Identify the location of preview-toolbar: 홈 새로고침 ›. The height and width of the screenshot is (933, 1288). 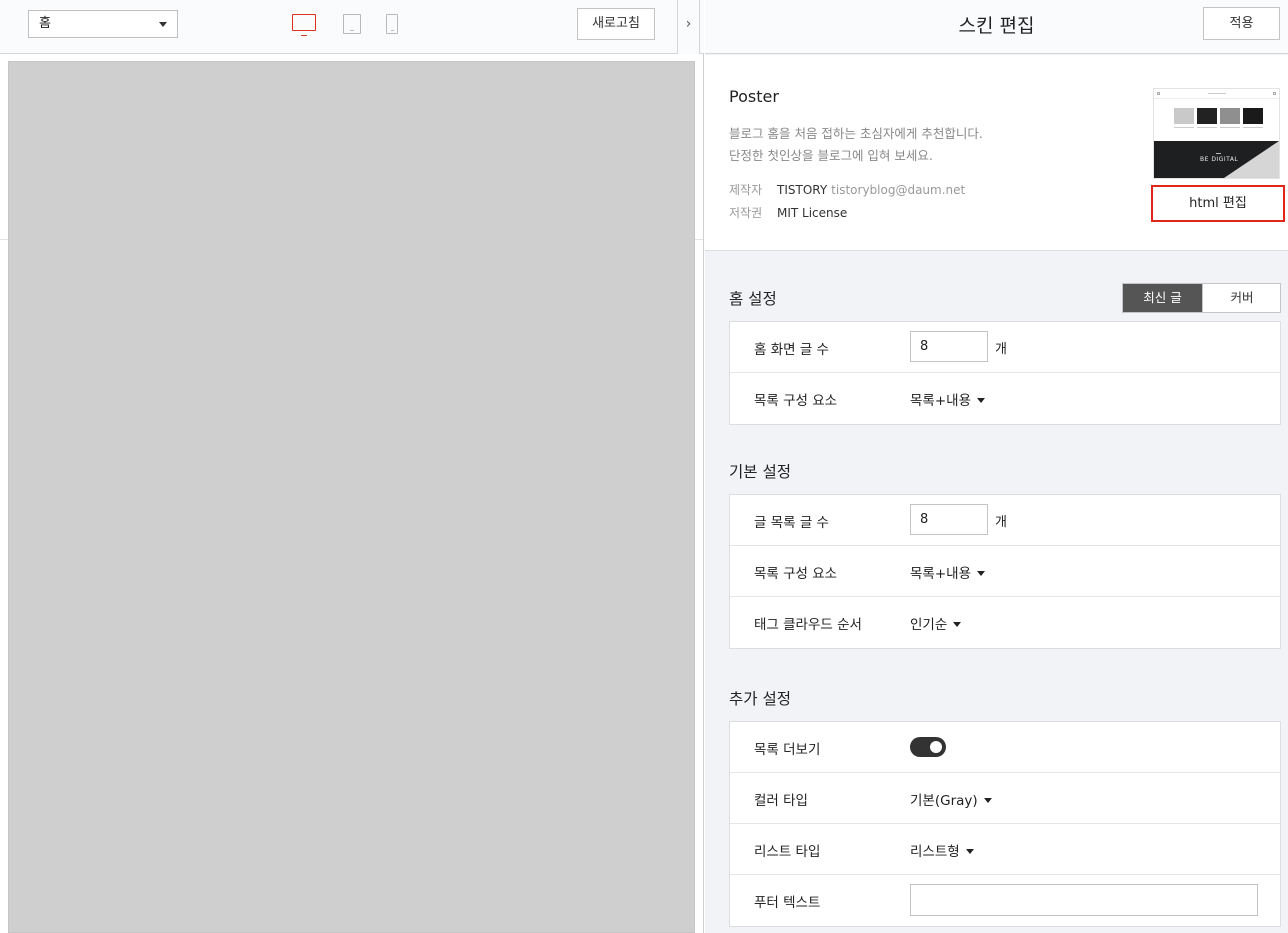
(352, 27).